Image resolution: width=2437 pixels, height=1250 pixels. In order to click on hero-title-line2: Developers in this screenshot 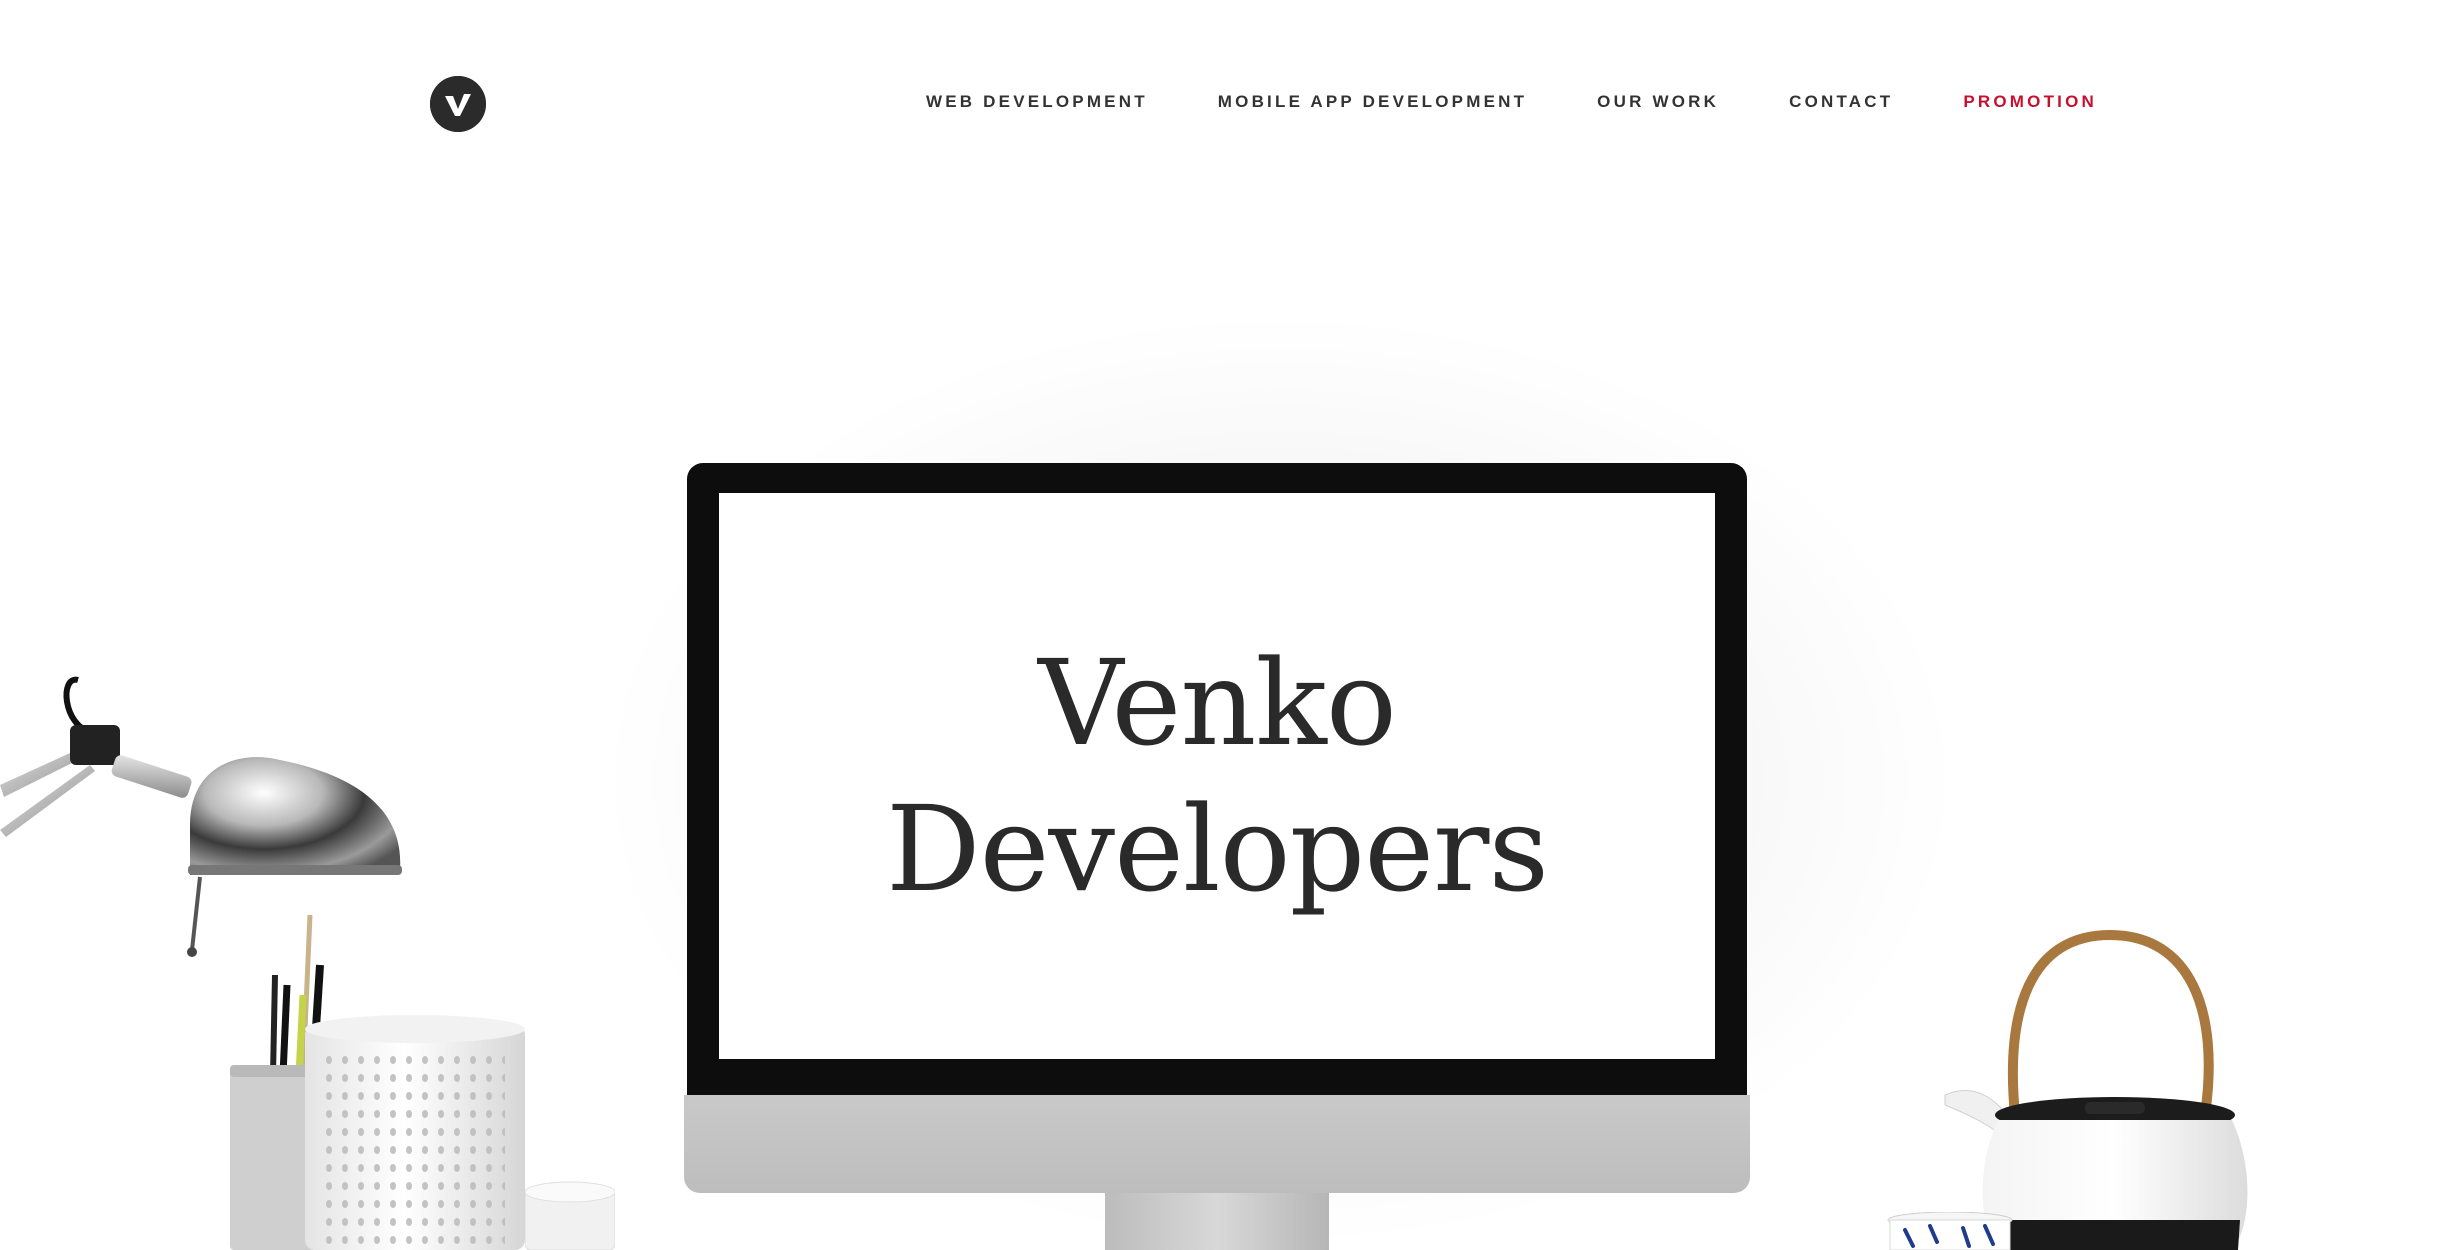, I will do `click(1217, 849)`.